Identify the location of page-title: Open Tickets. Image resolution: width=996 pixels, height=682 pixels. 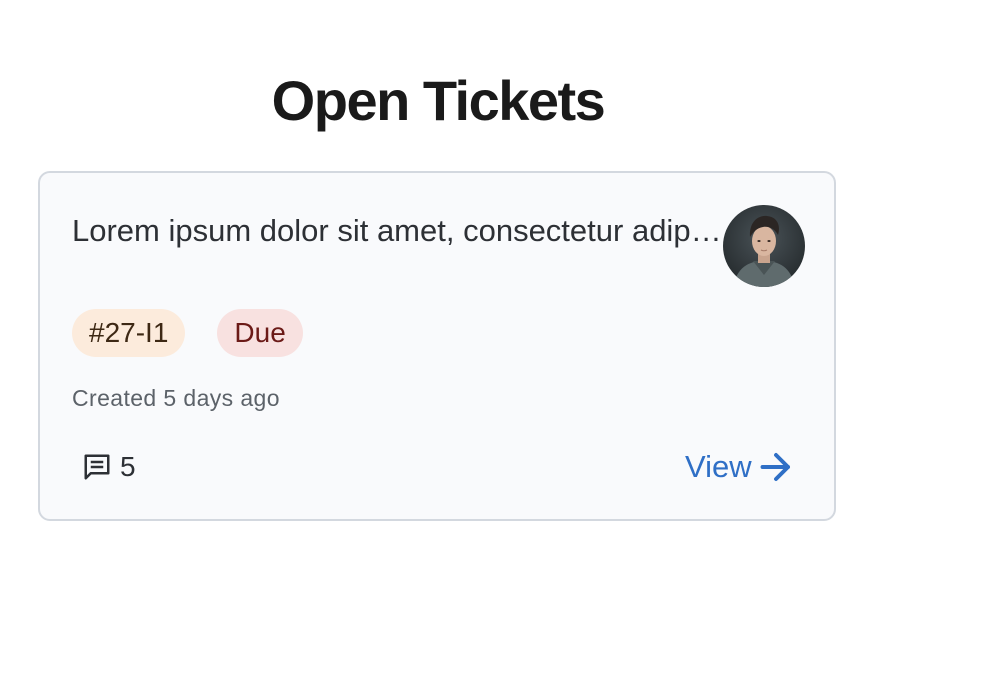
(438, 100).